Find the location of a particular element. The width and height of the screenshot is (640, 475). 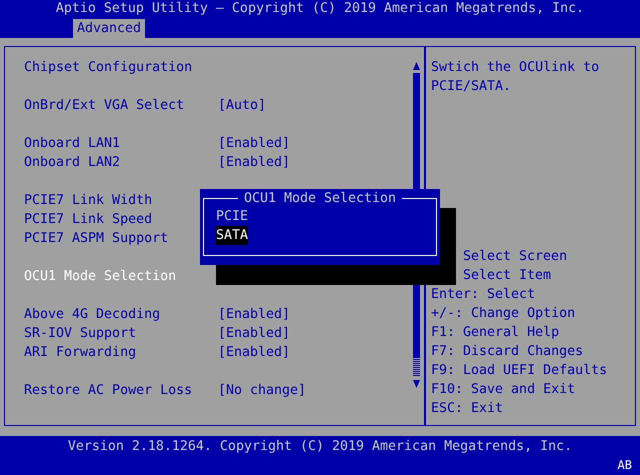

setting-label: Restore AC Power Loss is located at coordinates (121, 390).